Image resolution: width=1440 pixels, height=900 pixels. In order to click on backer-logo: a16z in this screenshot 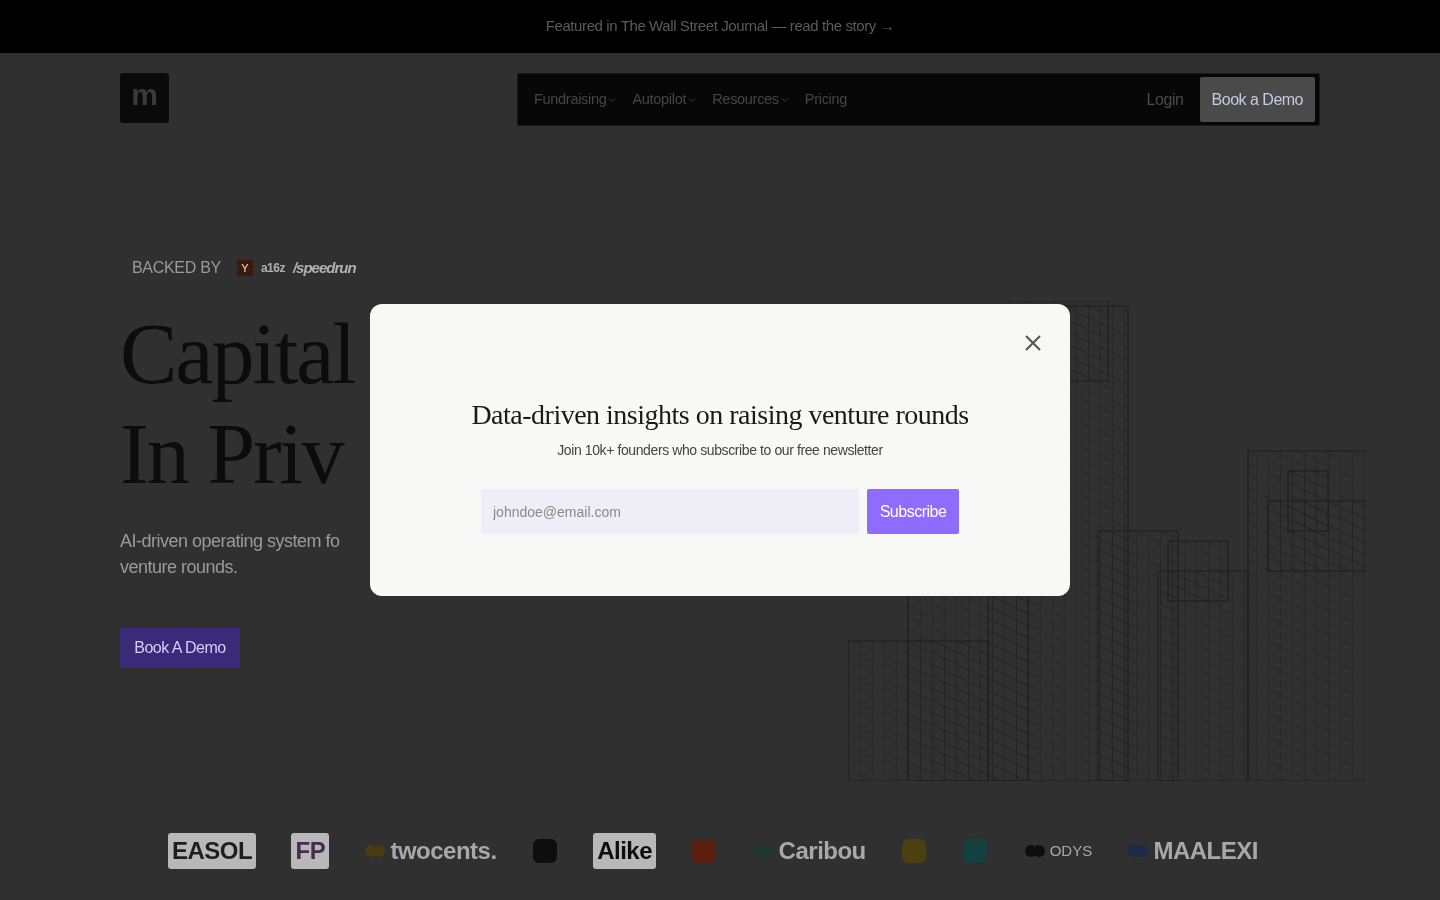, I will do `click(272, 268)`.